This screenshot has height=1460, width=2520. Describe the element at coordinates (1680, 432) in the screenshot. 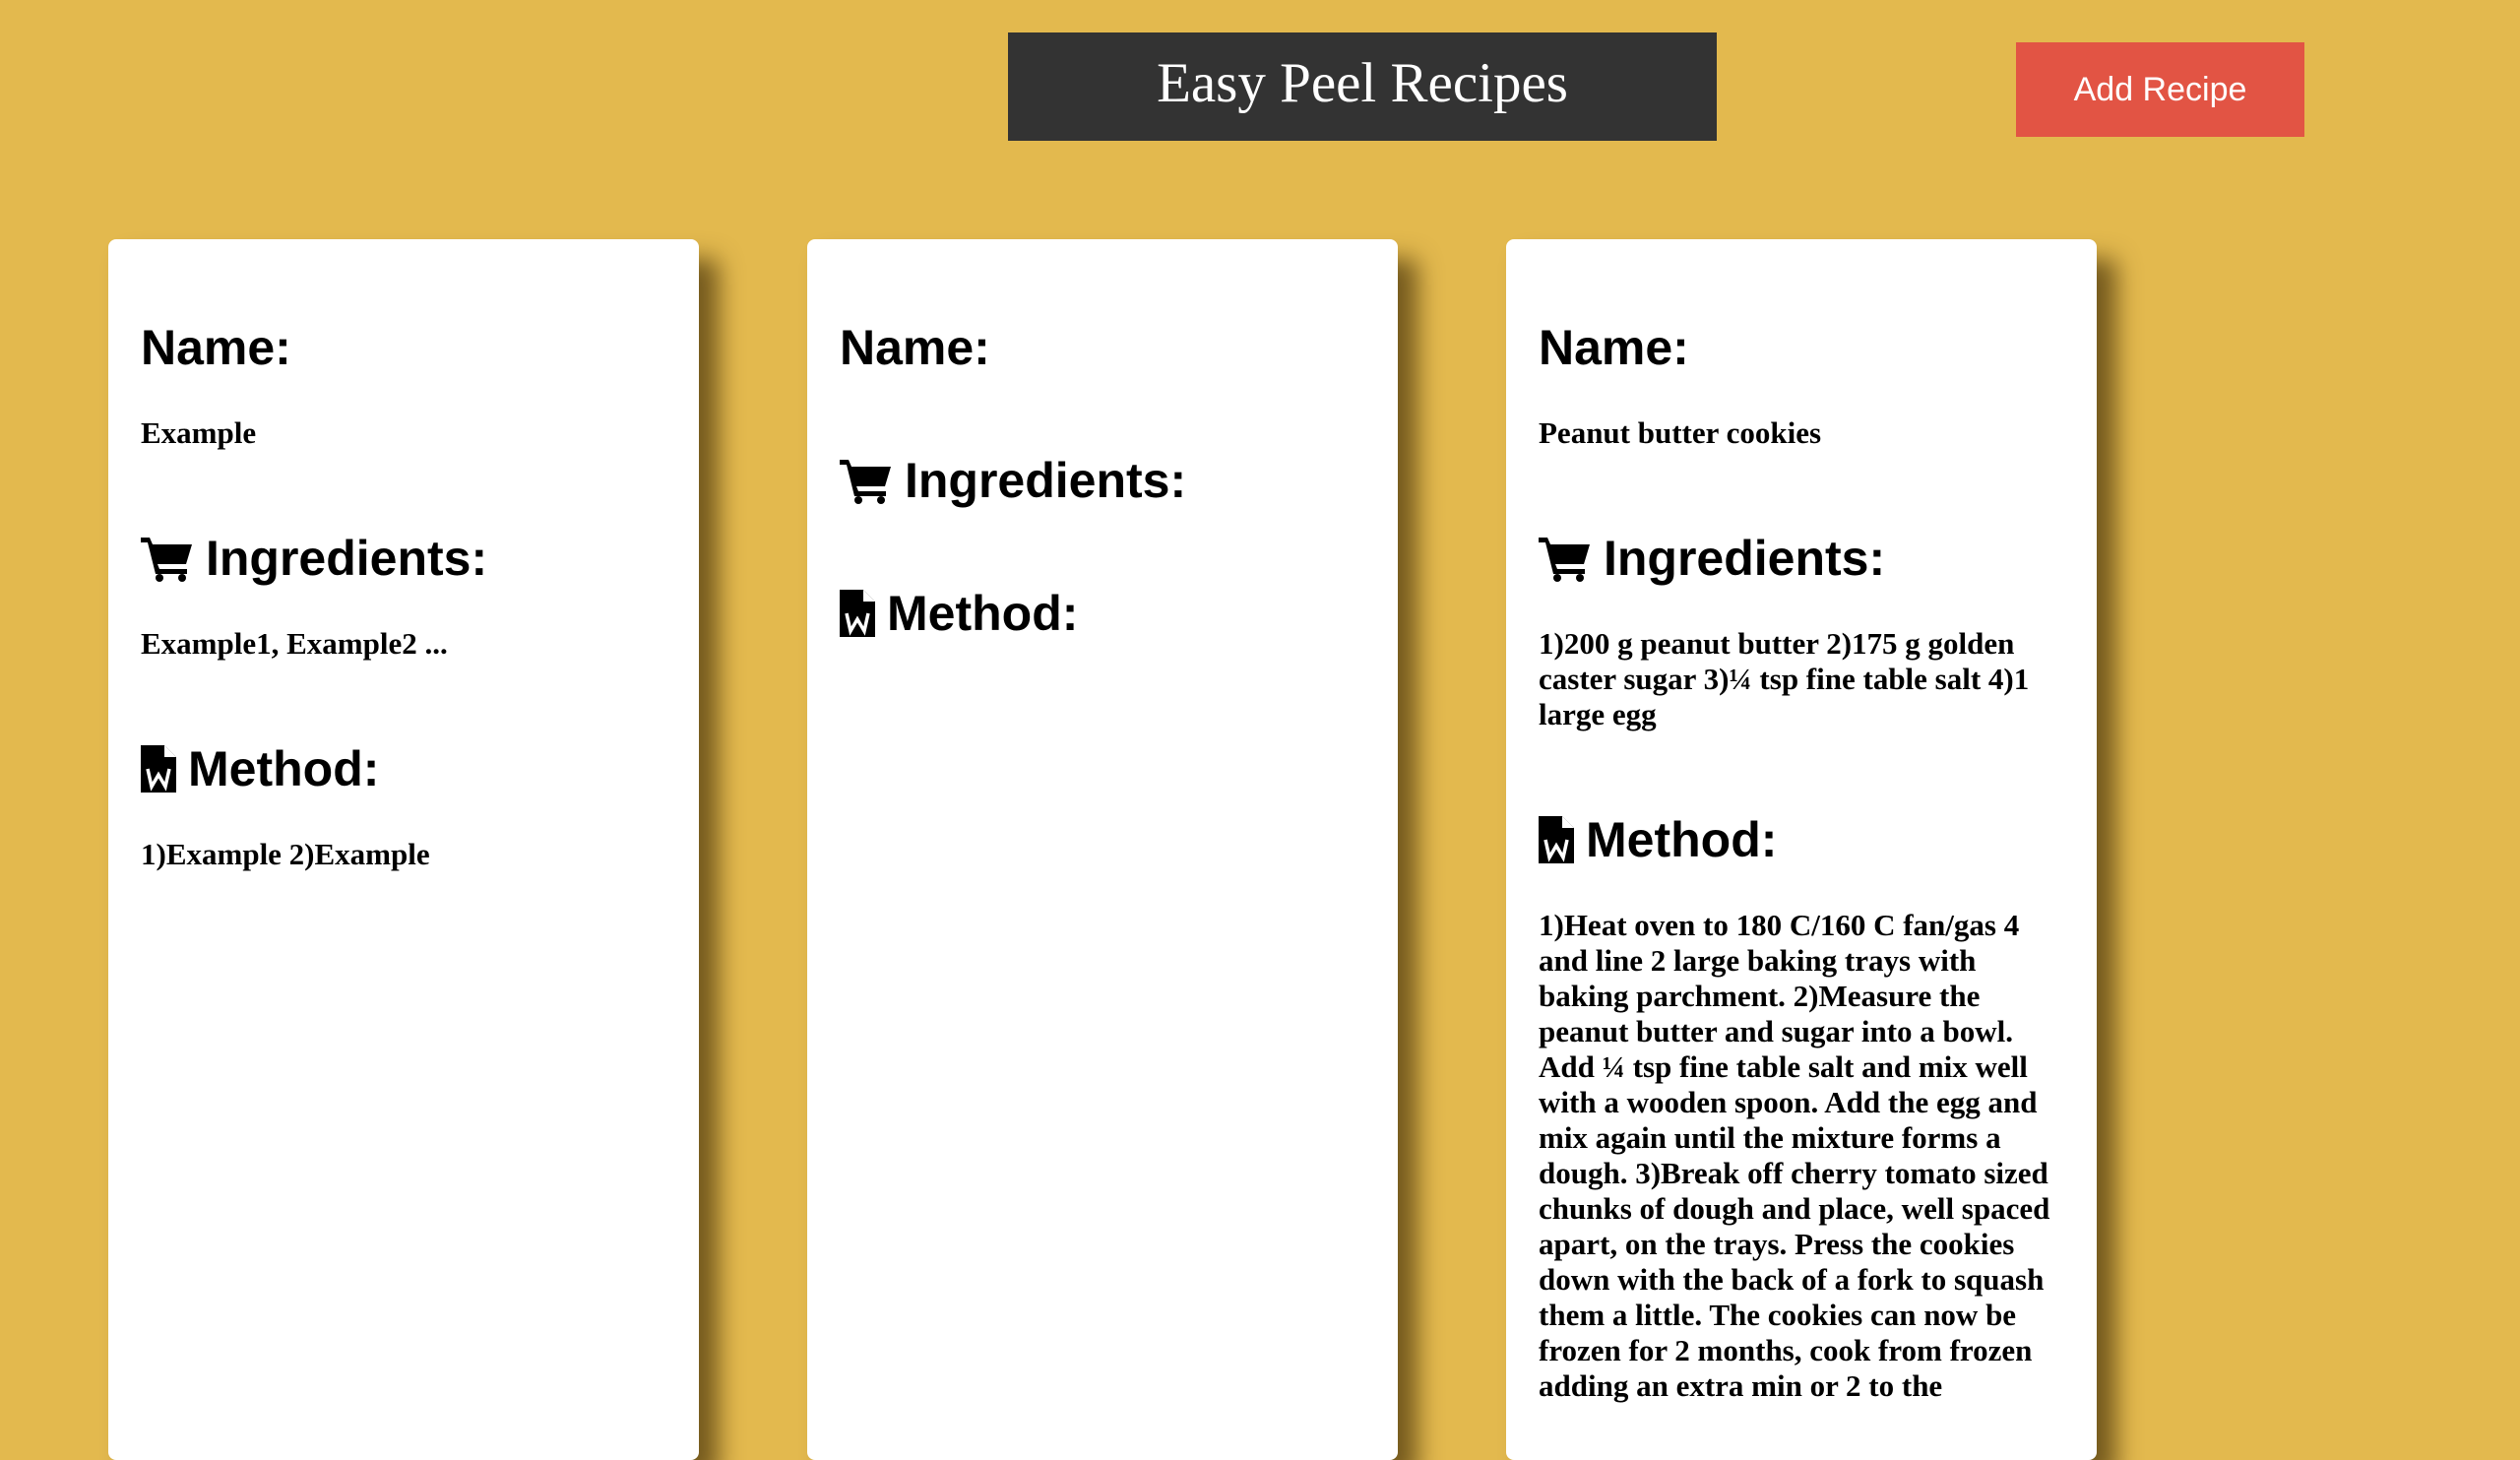

I see `recipe-name: Peanut butter cookies` at that location.